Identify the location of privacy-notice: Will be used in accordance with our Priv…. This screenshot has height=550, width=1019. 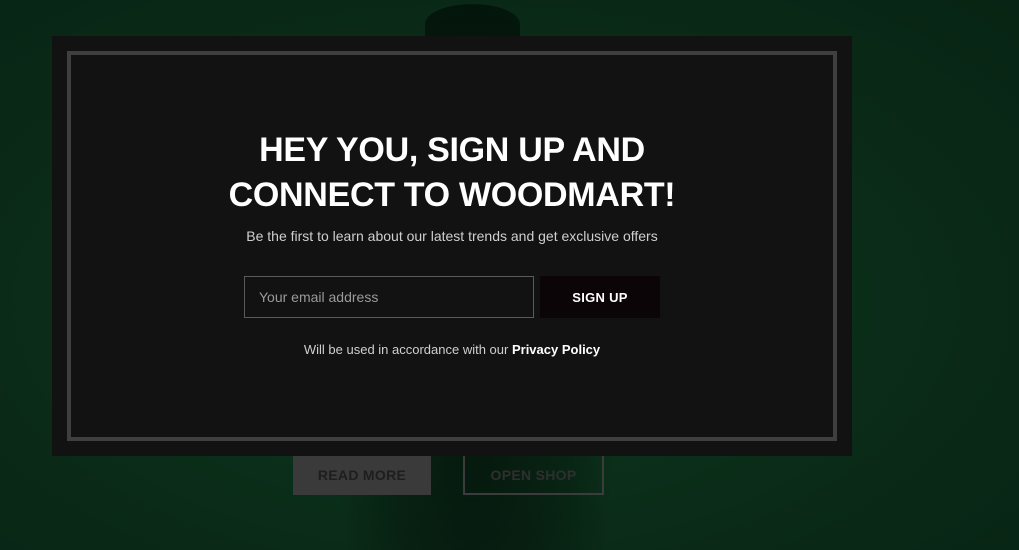
(452, 349).